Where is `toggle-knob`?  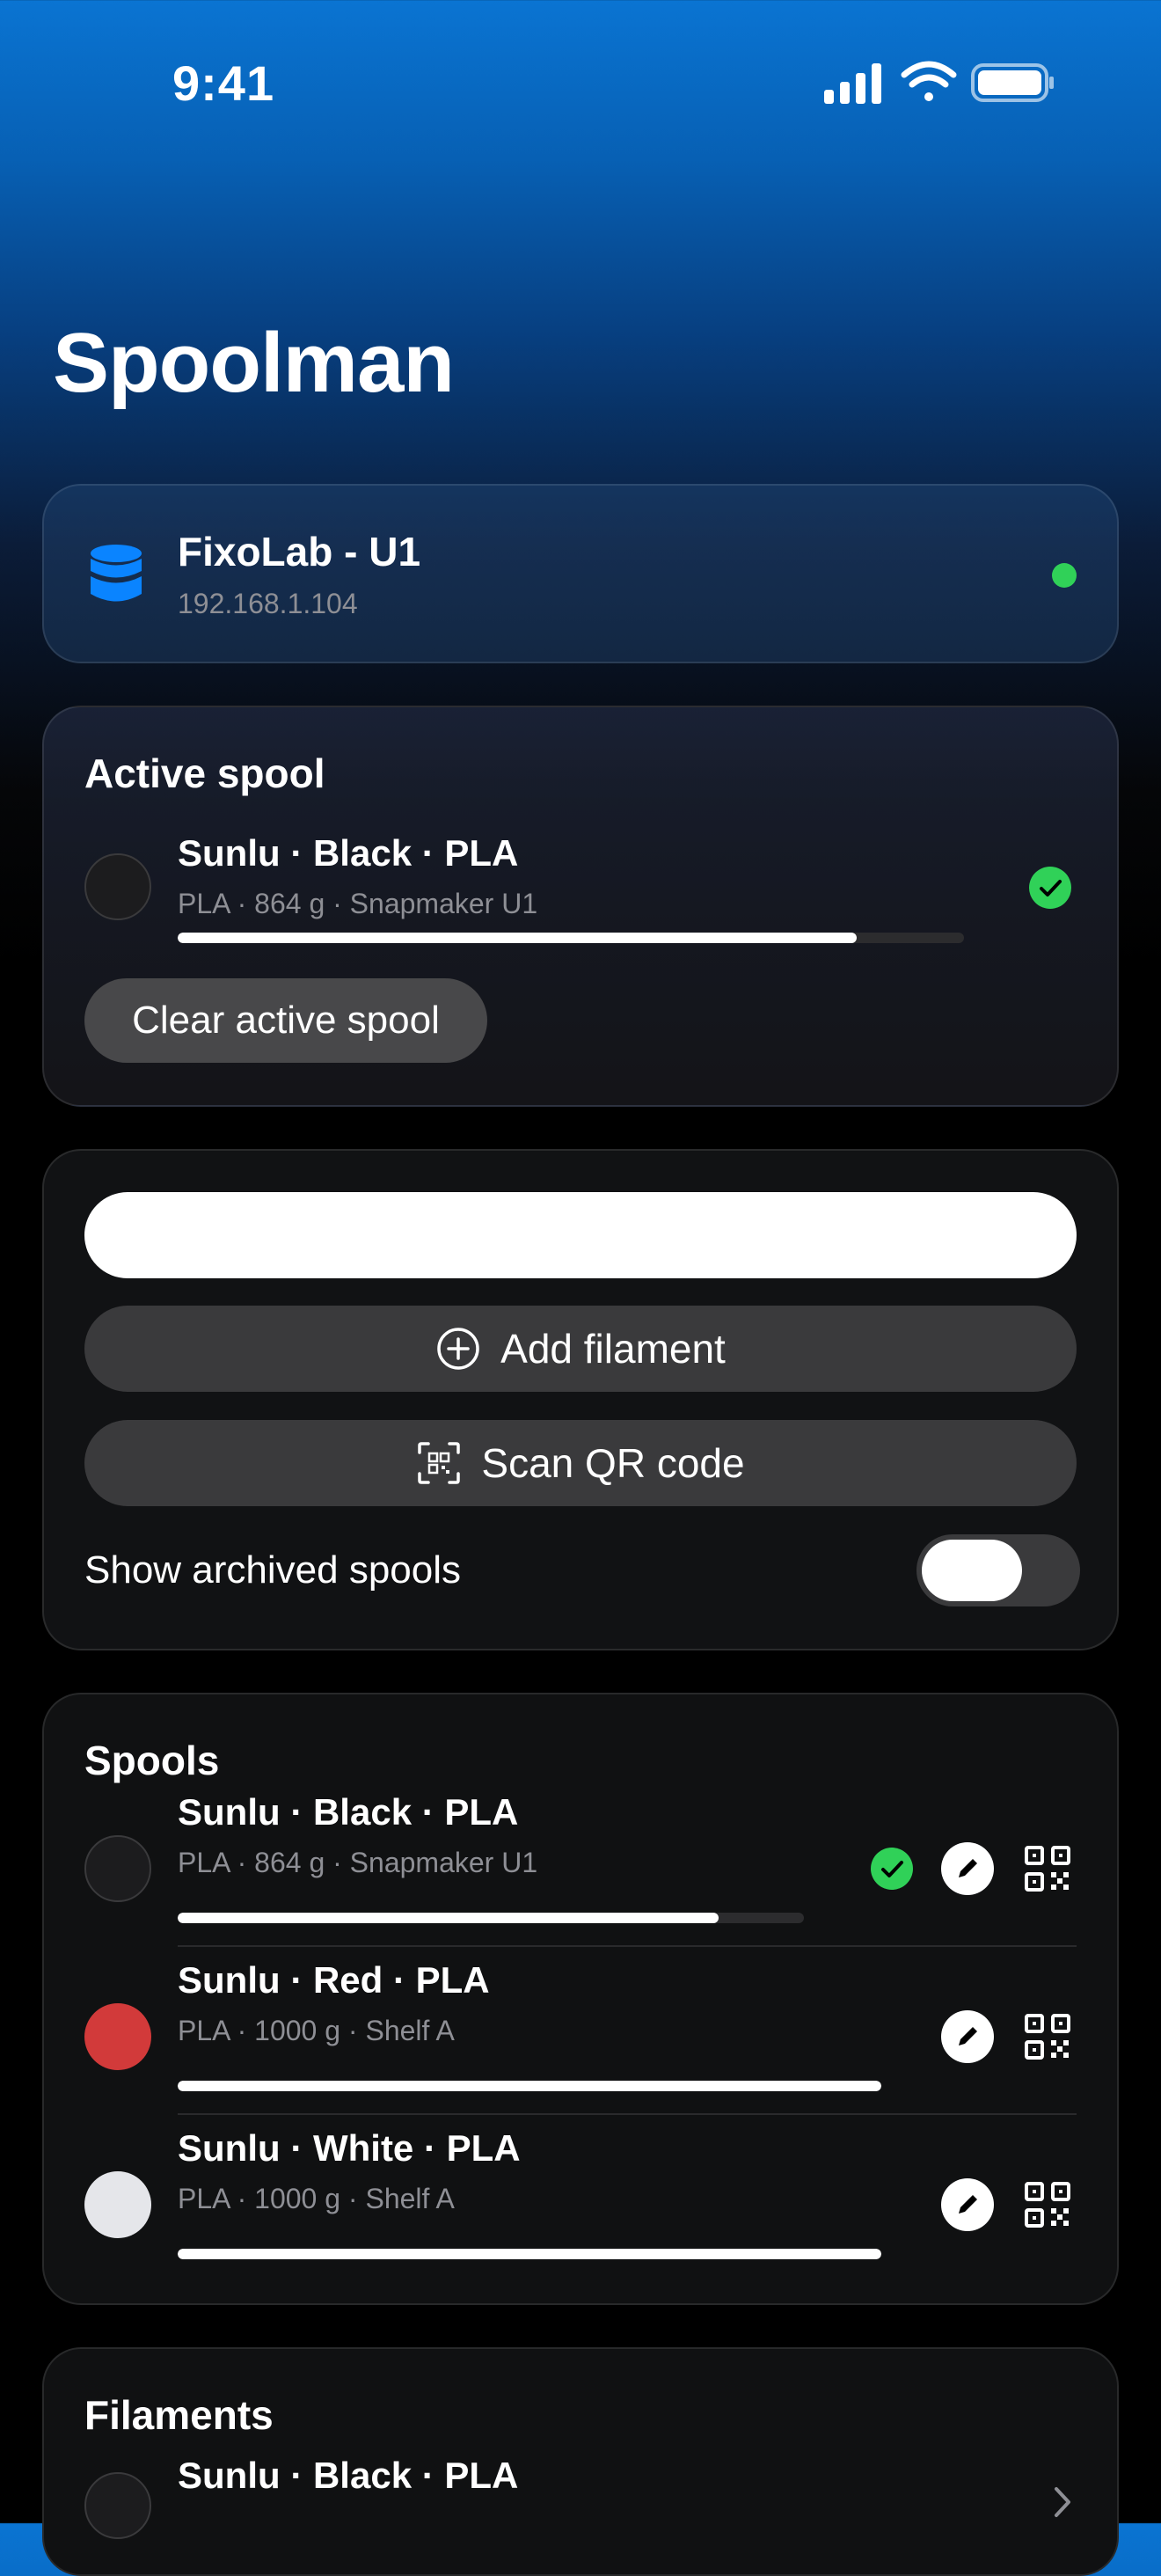 toggle-knob is located at coordinates (972, 1570).